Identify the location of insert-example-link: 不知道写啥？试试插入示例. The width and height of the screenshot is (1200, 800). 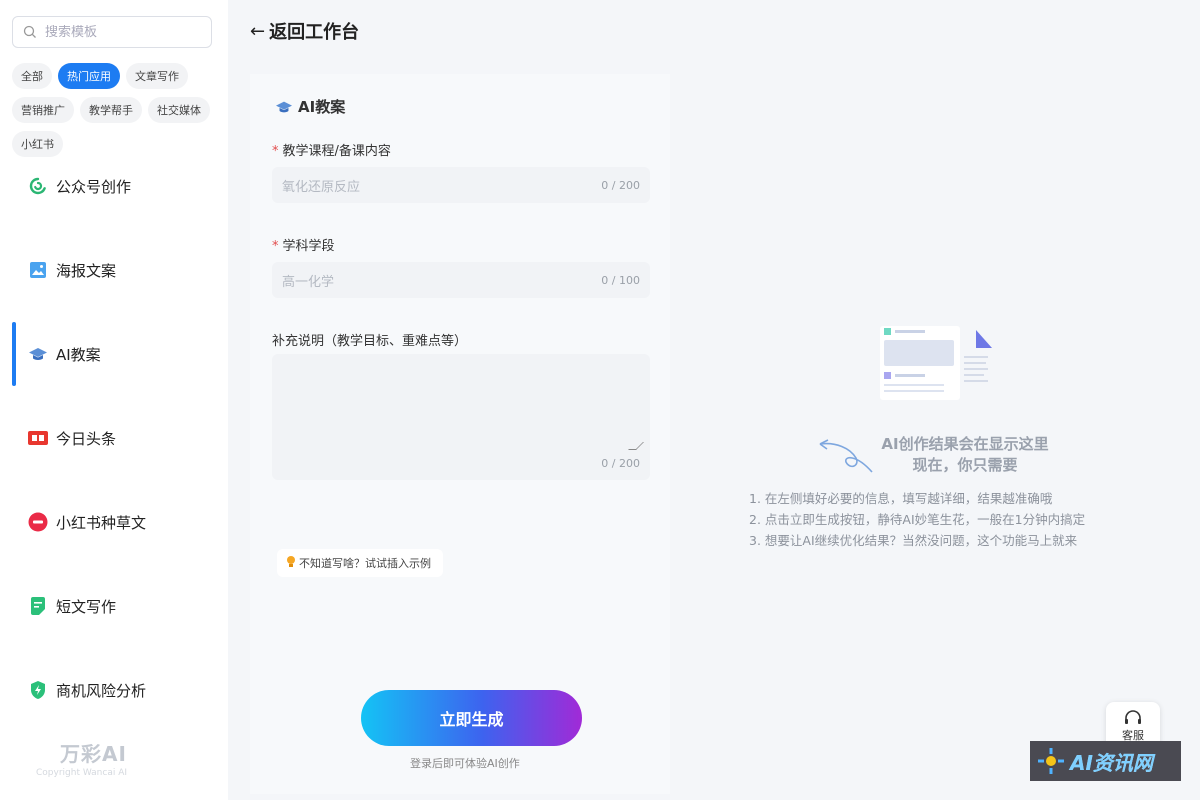
(360, 563).